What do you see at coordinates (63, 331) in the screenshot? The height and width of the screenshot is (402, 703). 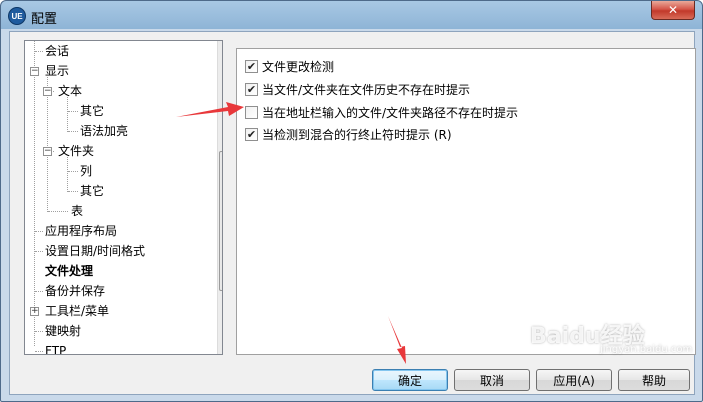 I see `tree-item-key-mapping: 键映射` at bounding box center [63, 331].